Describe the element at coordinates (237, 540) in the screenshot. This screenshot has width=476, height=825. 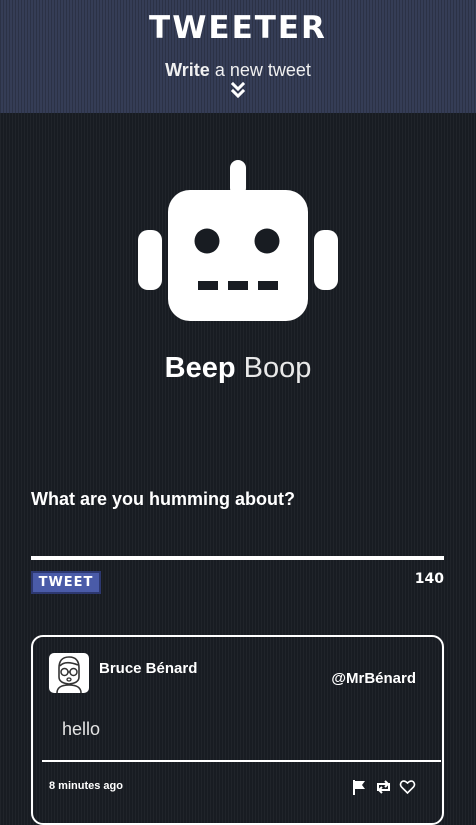
I see `tweet-text-input` at that location.